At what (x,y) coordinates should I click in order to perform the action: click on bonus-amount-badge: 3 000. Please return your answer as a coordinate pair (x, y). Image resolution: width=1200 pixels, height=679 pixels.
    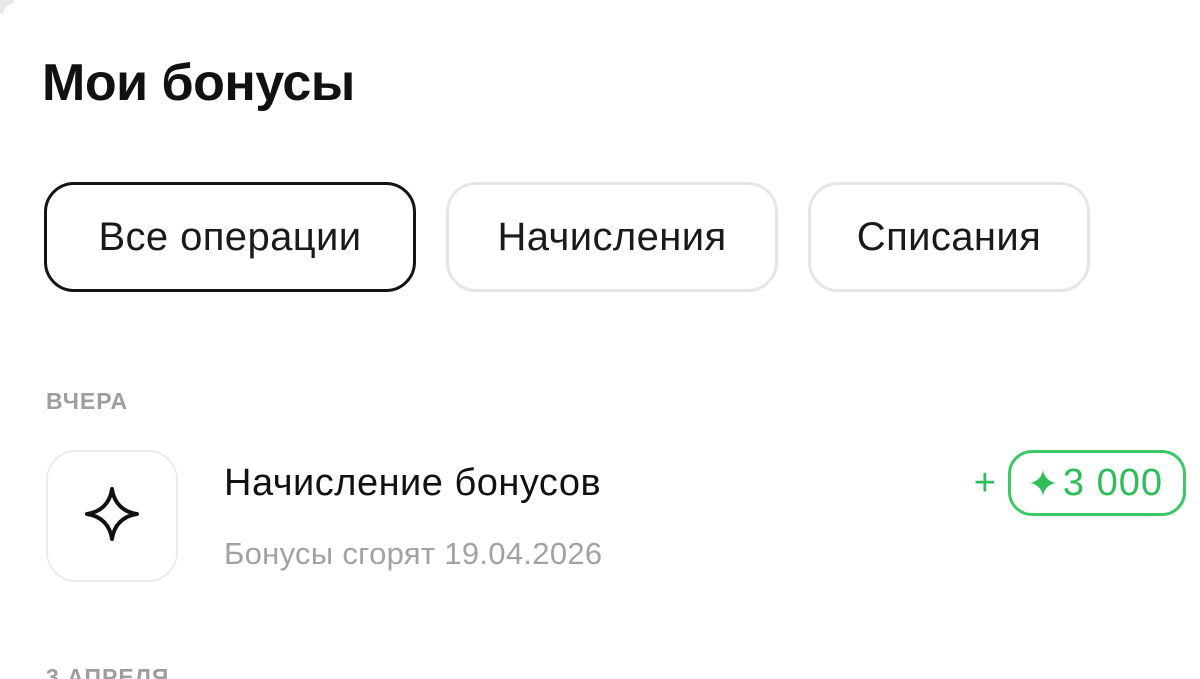
    Looking at the image, I should click on (1096, 483).